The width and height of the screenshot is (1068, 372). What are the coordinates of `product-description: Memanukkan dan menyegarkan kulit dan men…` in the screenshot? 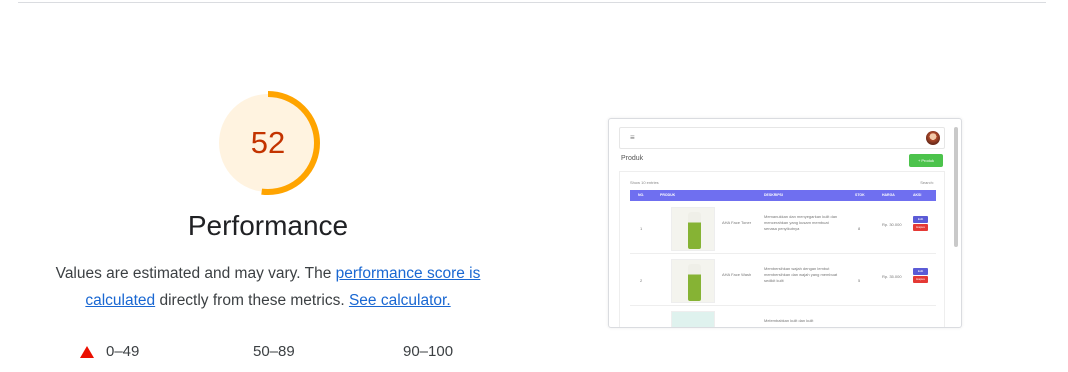 It's located at (801, 222).